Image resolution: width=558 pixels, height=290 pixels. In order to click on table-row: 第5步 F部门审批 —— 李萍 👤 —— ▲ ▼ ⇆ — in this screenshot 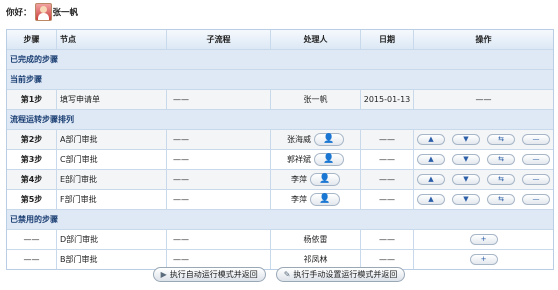, I will do `click(280, 200)`.